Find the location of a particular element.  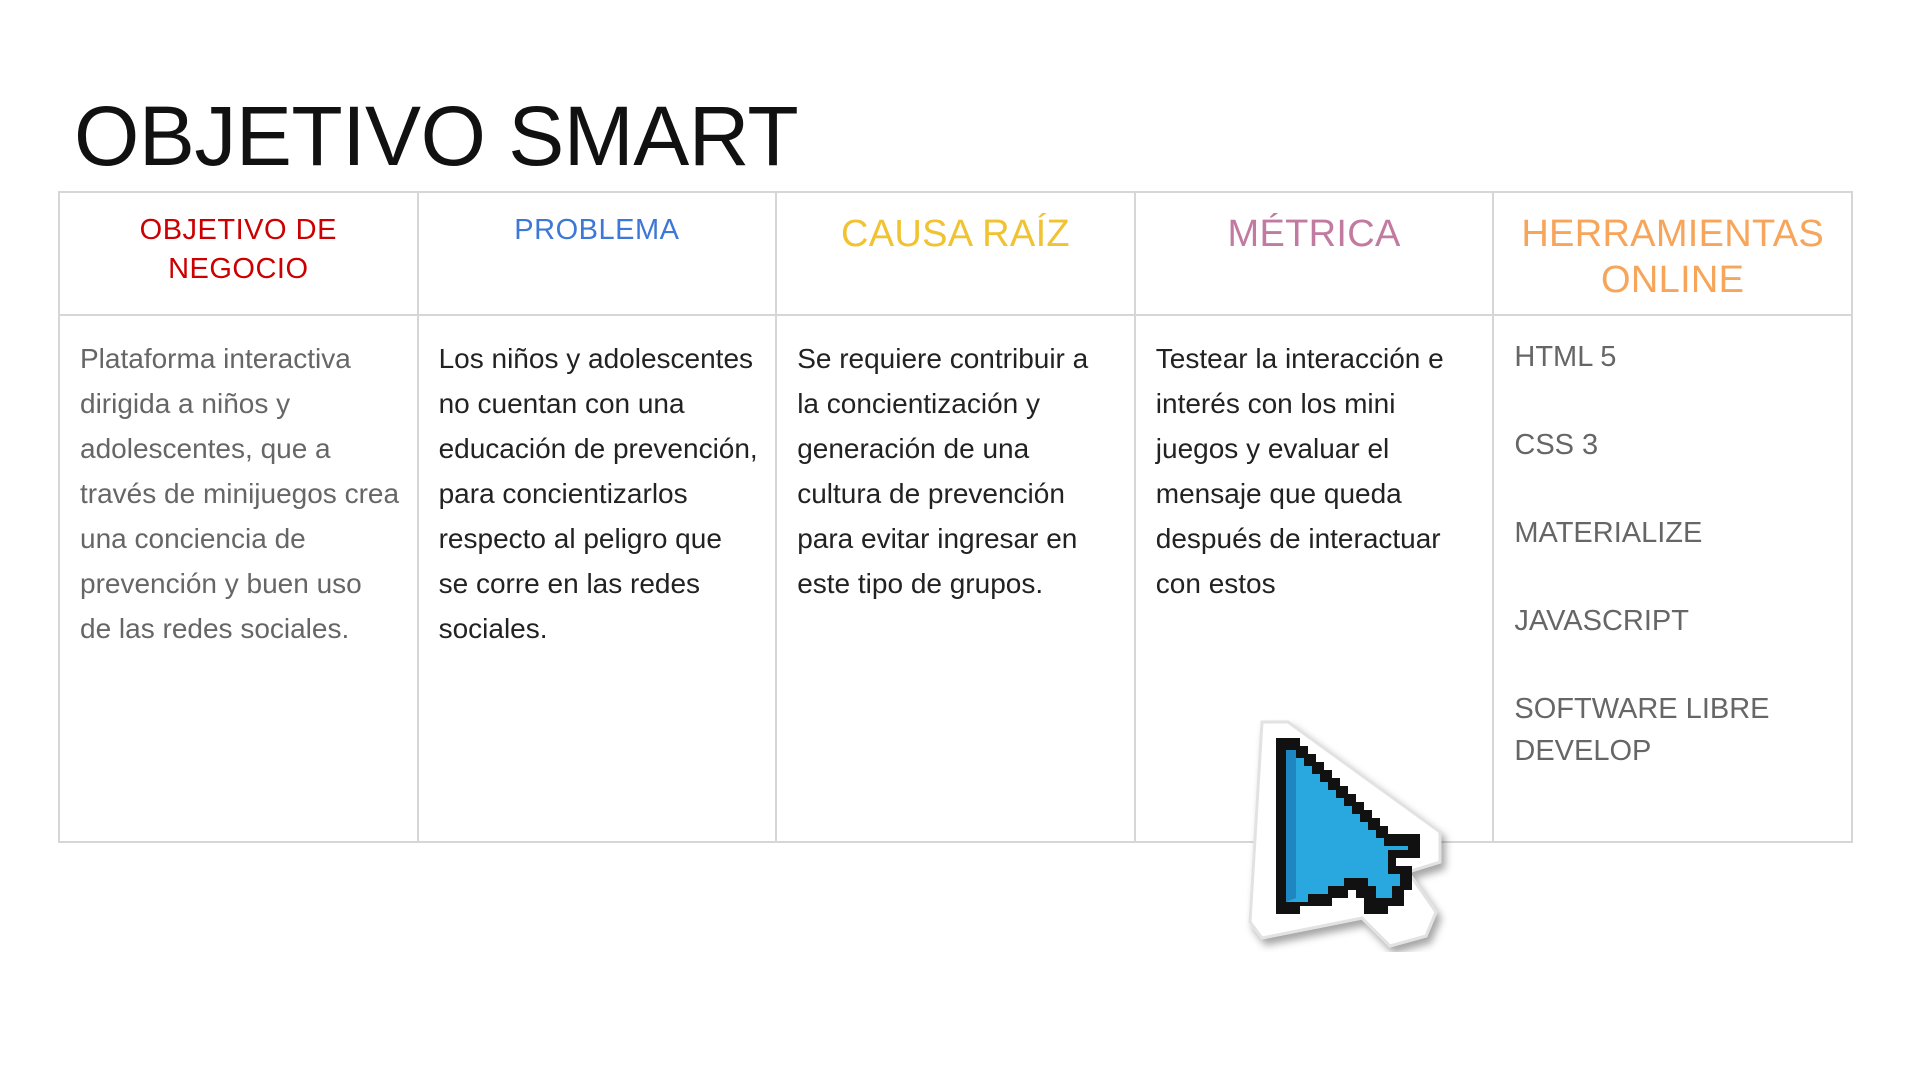

tool-item: CSS 3 is located at coordinates (1556, 445).